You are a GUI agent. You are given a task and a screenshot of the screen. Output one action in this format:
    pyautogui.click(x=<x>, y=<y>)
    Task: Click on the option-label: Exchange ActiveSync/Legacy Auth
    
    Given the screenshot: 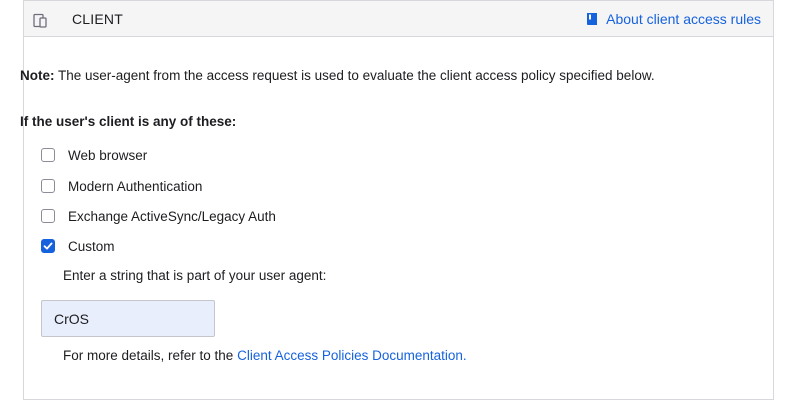 What is the action you would take?
    pyautogui.click(x=172, y=216)
    